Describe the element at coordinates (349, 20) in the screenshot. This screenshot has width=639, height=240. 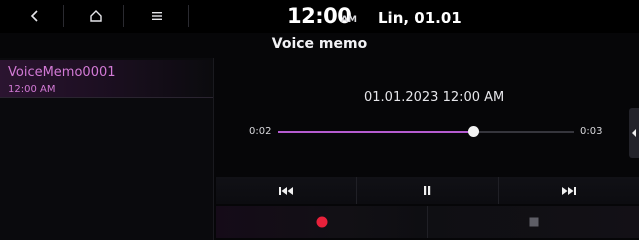
I see `clock-ampm: AM` at that location.